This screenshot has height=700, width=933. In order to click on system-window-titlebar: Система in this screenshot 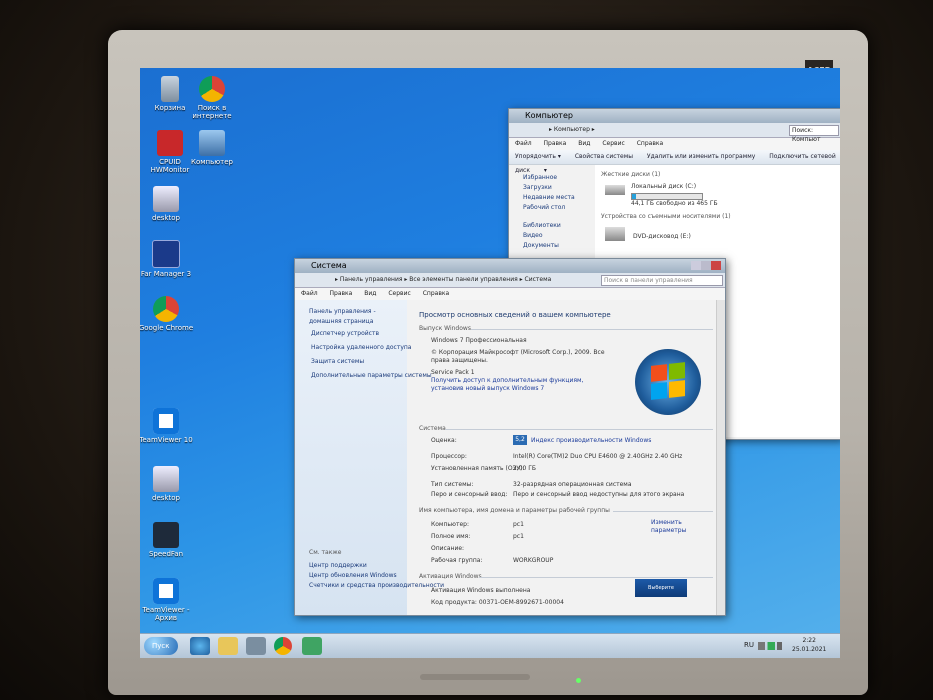, I will do `click(510, 266)`.